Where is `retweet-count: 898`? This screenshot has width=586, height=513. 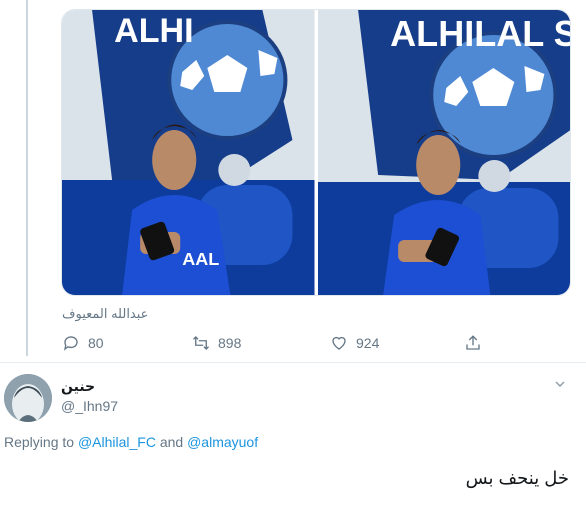 retweet-count: 898 is located at coordinates (230, 343).